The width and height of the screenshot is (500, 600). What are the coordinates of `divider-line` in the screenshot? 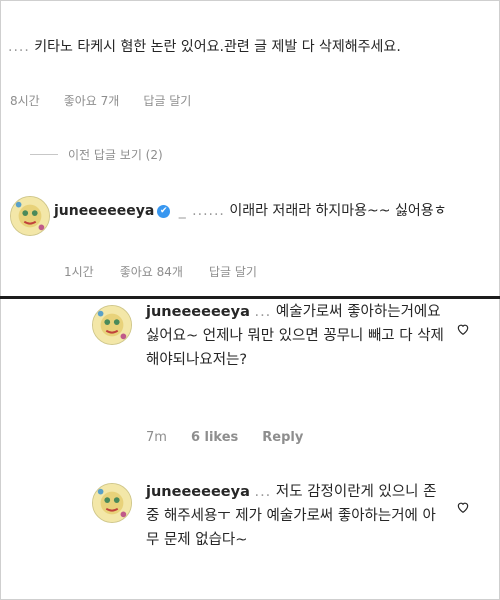 It's located at (44, 154).